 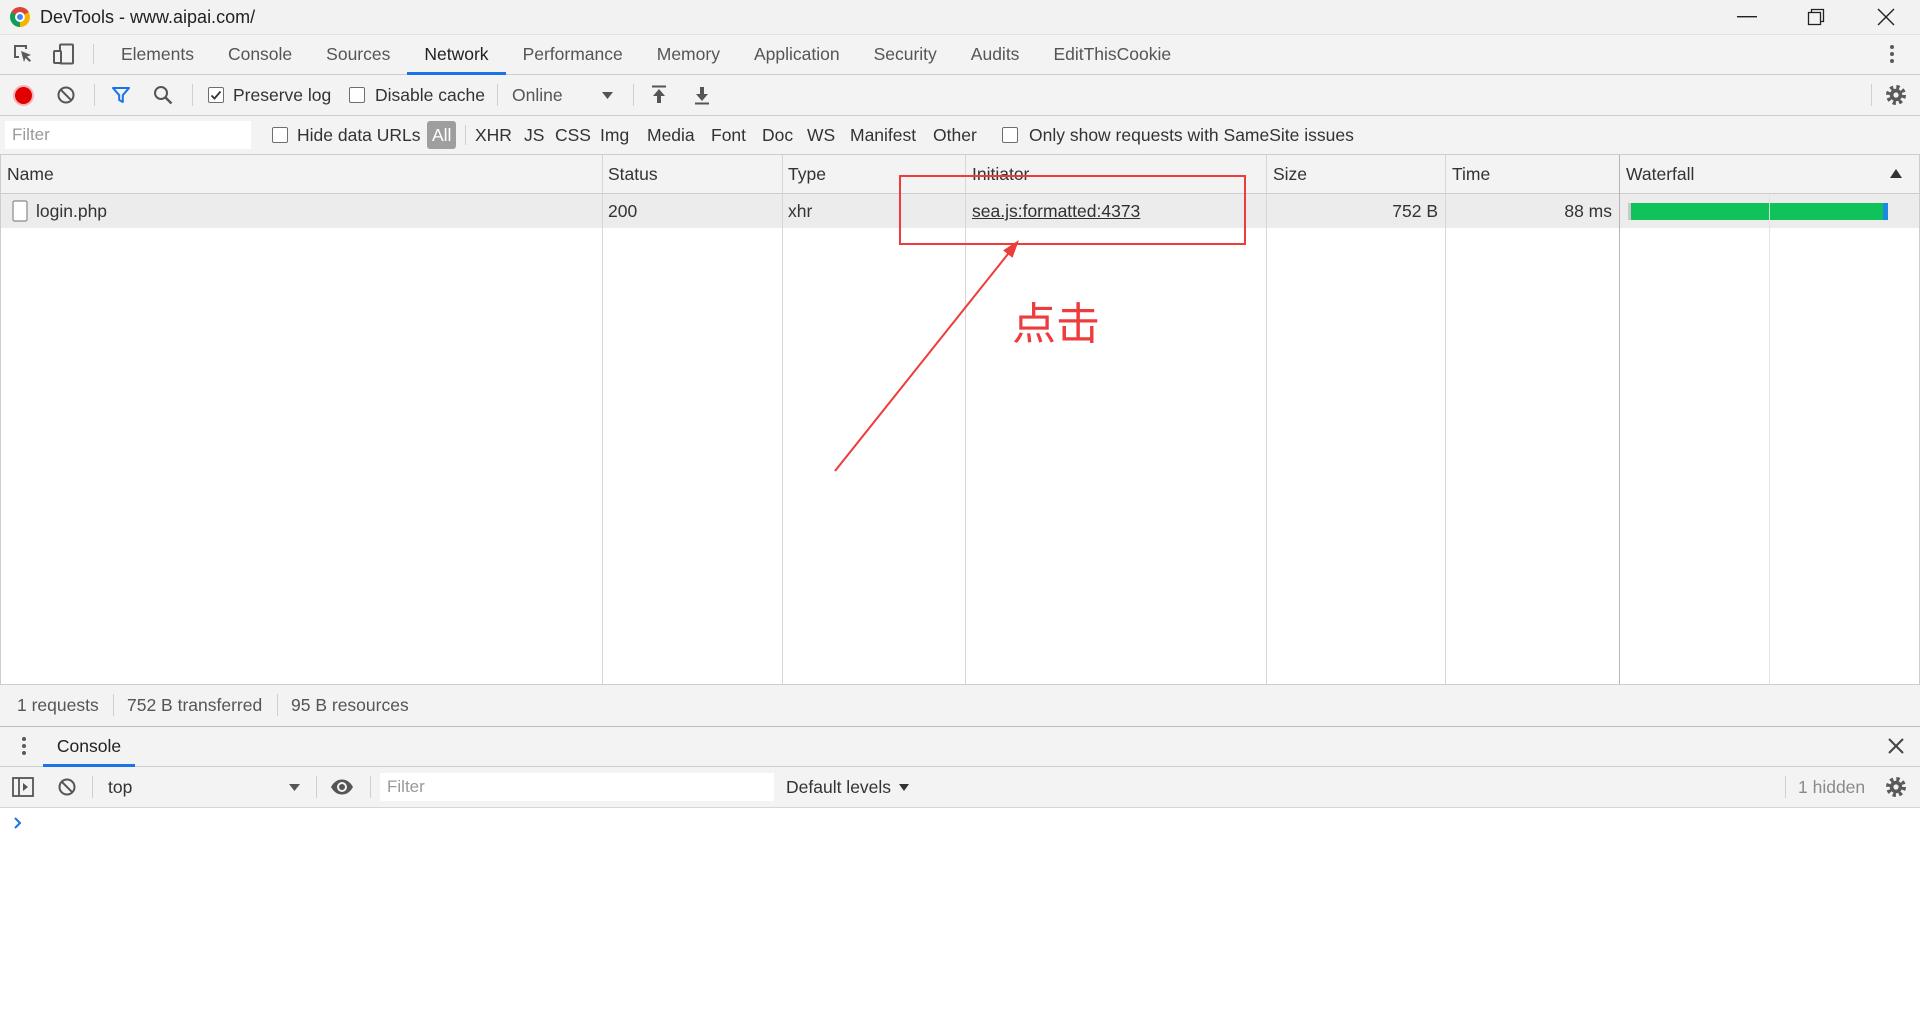 What do you see at coordinates (23, 95) in the screenshot?
I see `record-button` at bounding box center [23, 95].